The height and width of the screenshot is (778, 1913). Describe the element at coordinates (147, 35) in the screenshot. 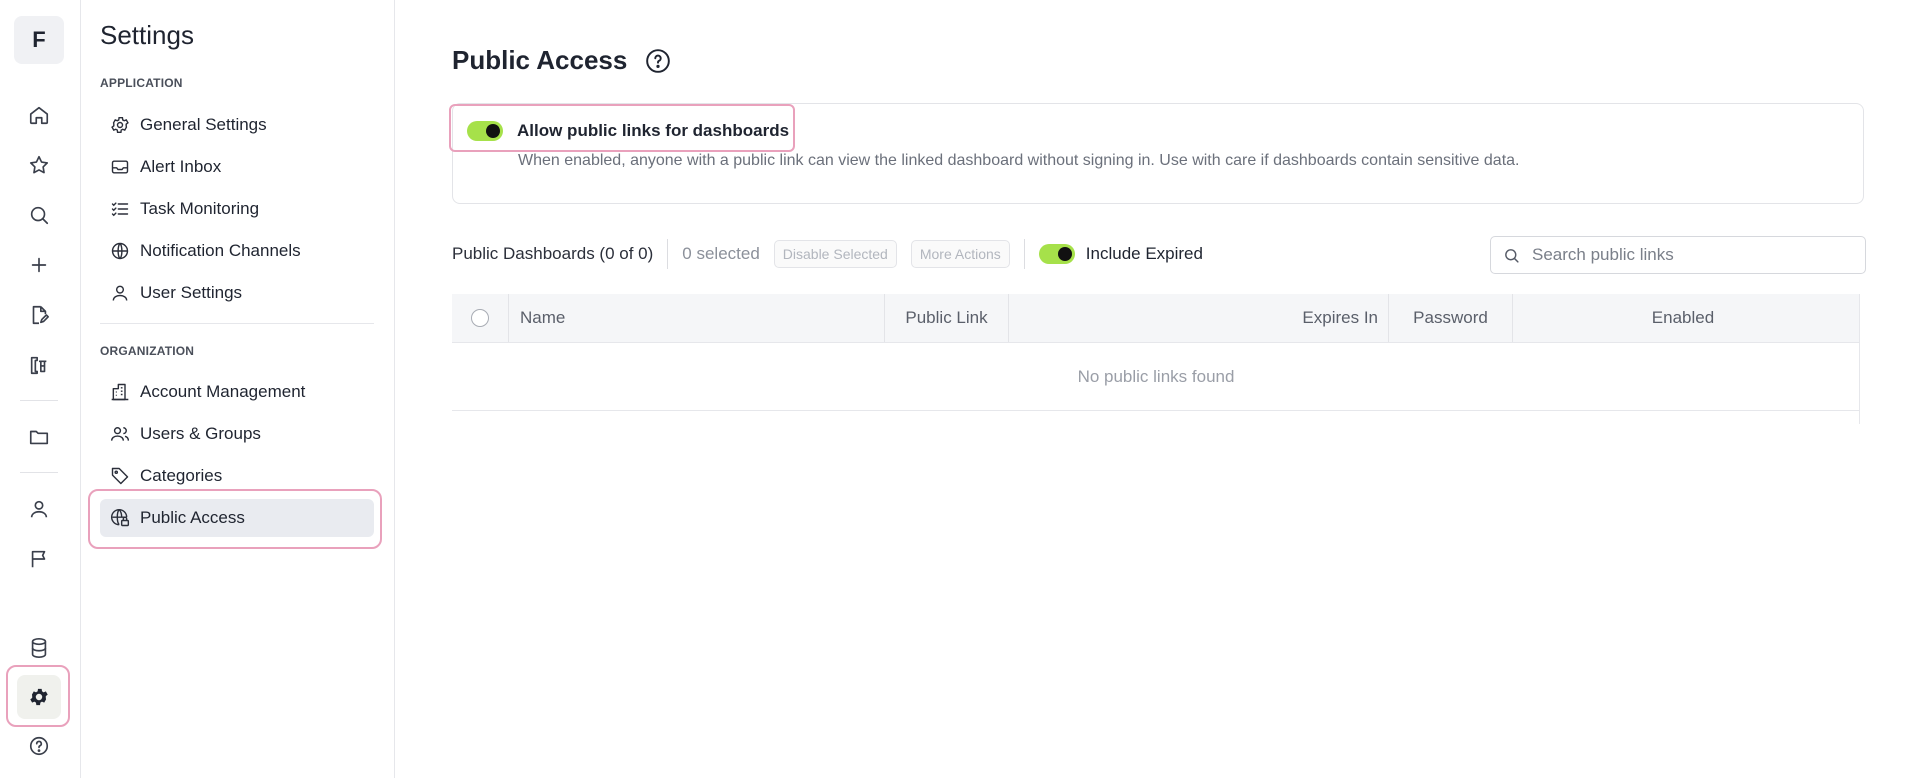

I see `sidebar-title: Settings` at that location.